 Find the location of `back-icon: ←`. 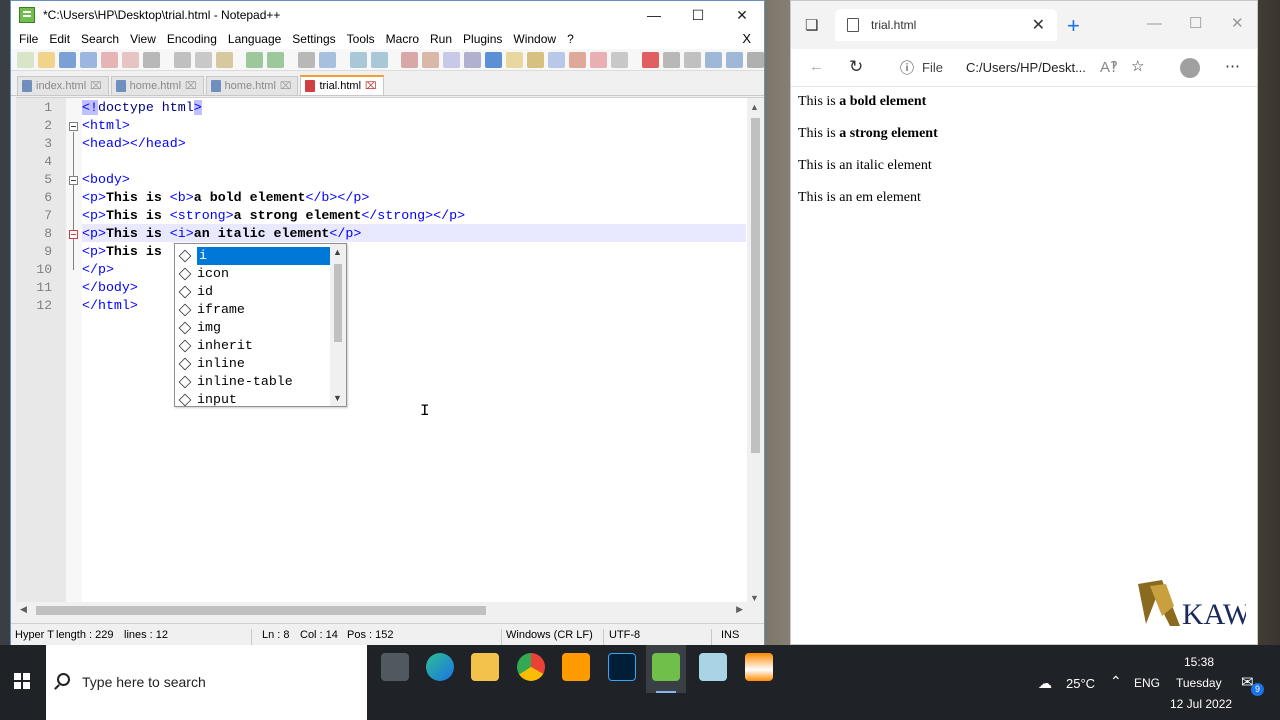

back-icon: ← is located at coordinates (816, 66).